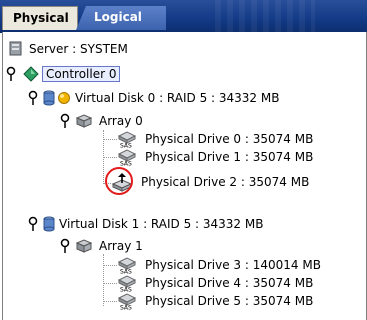 This screenshot has height=320, width=367. Describe the element at coordinates (233, 265) in the screenshot. I see `physical-drive-3-label: Physical Drive 3 : 140014 MB` at that location.